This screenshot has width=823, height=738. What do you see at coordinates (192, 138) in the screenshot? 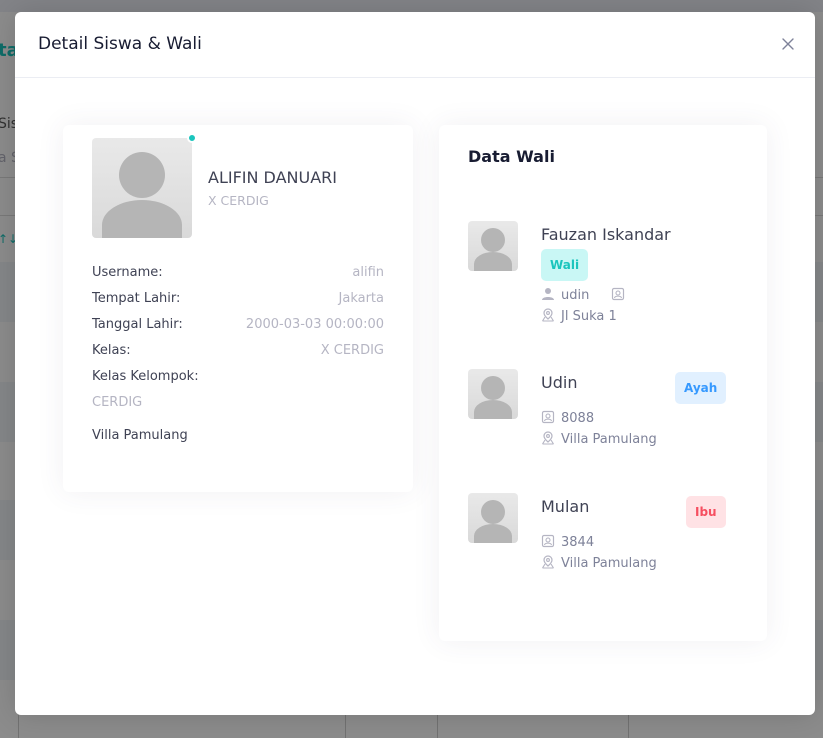
I see `online-status-dot` at bounding box center [192, 138].